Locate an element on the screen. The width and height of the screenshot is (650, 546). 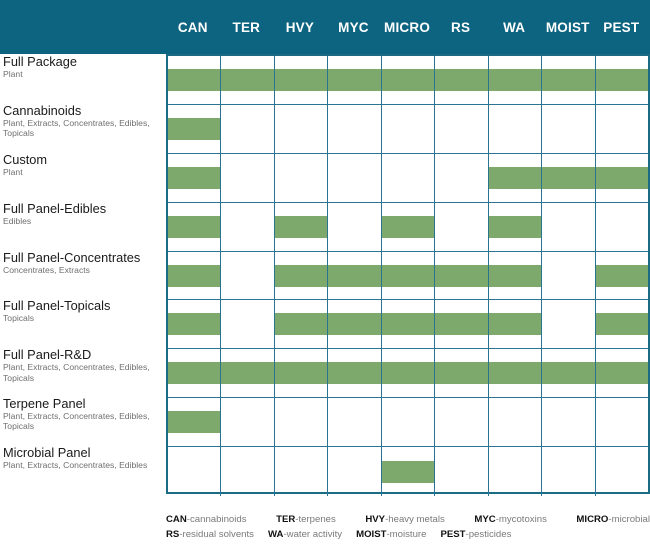
legend-item-moist: MOIST-moisture is located at coordinates (391, 534).